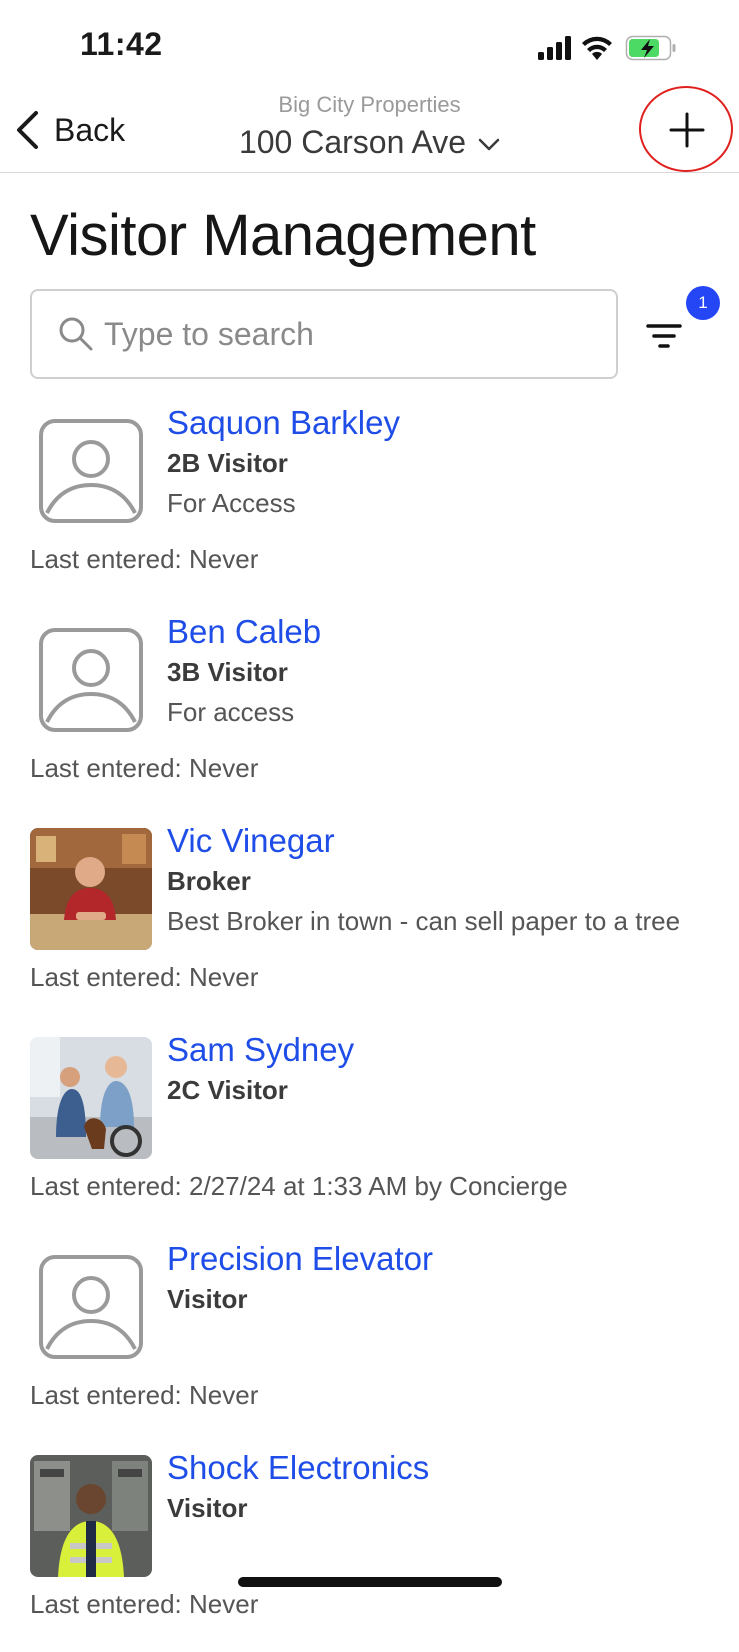  I want to click on add-visitor-button, so click(687, 130).